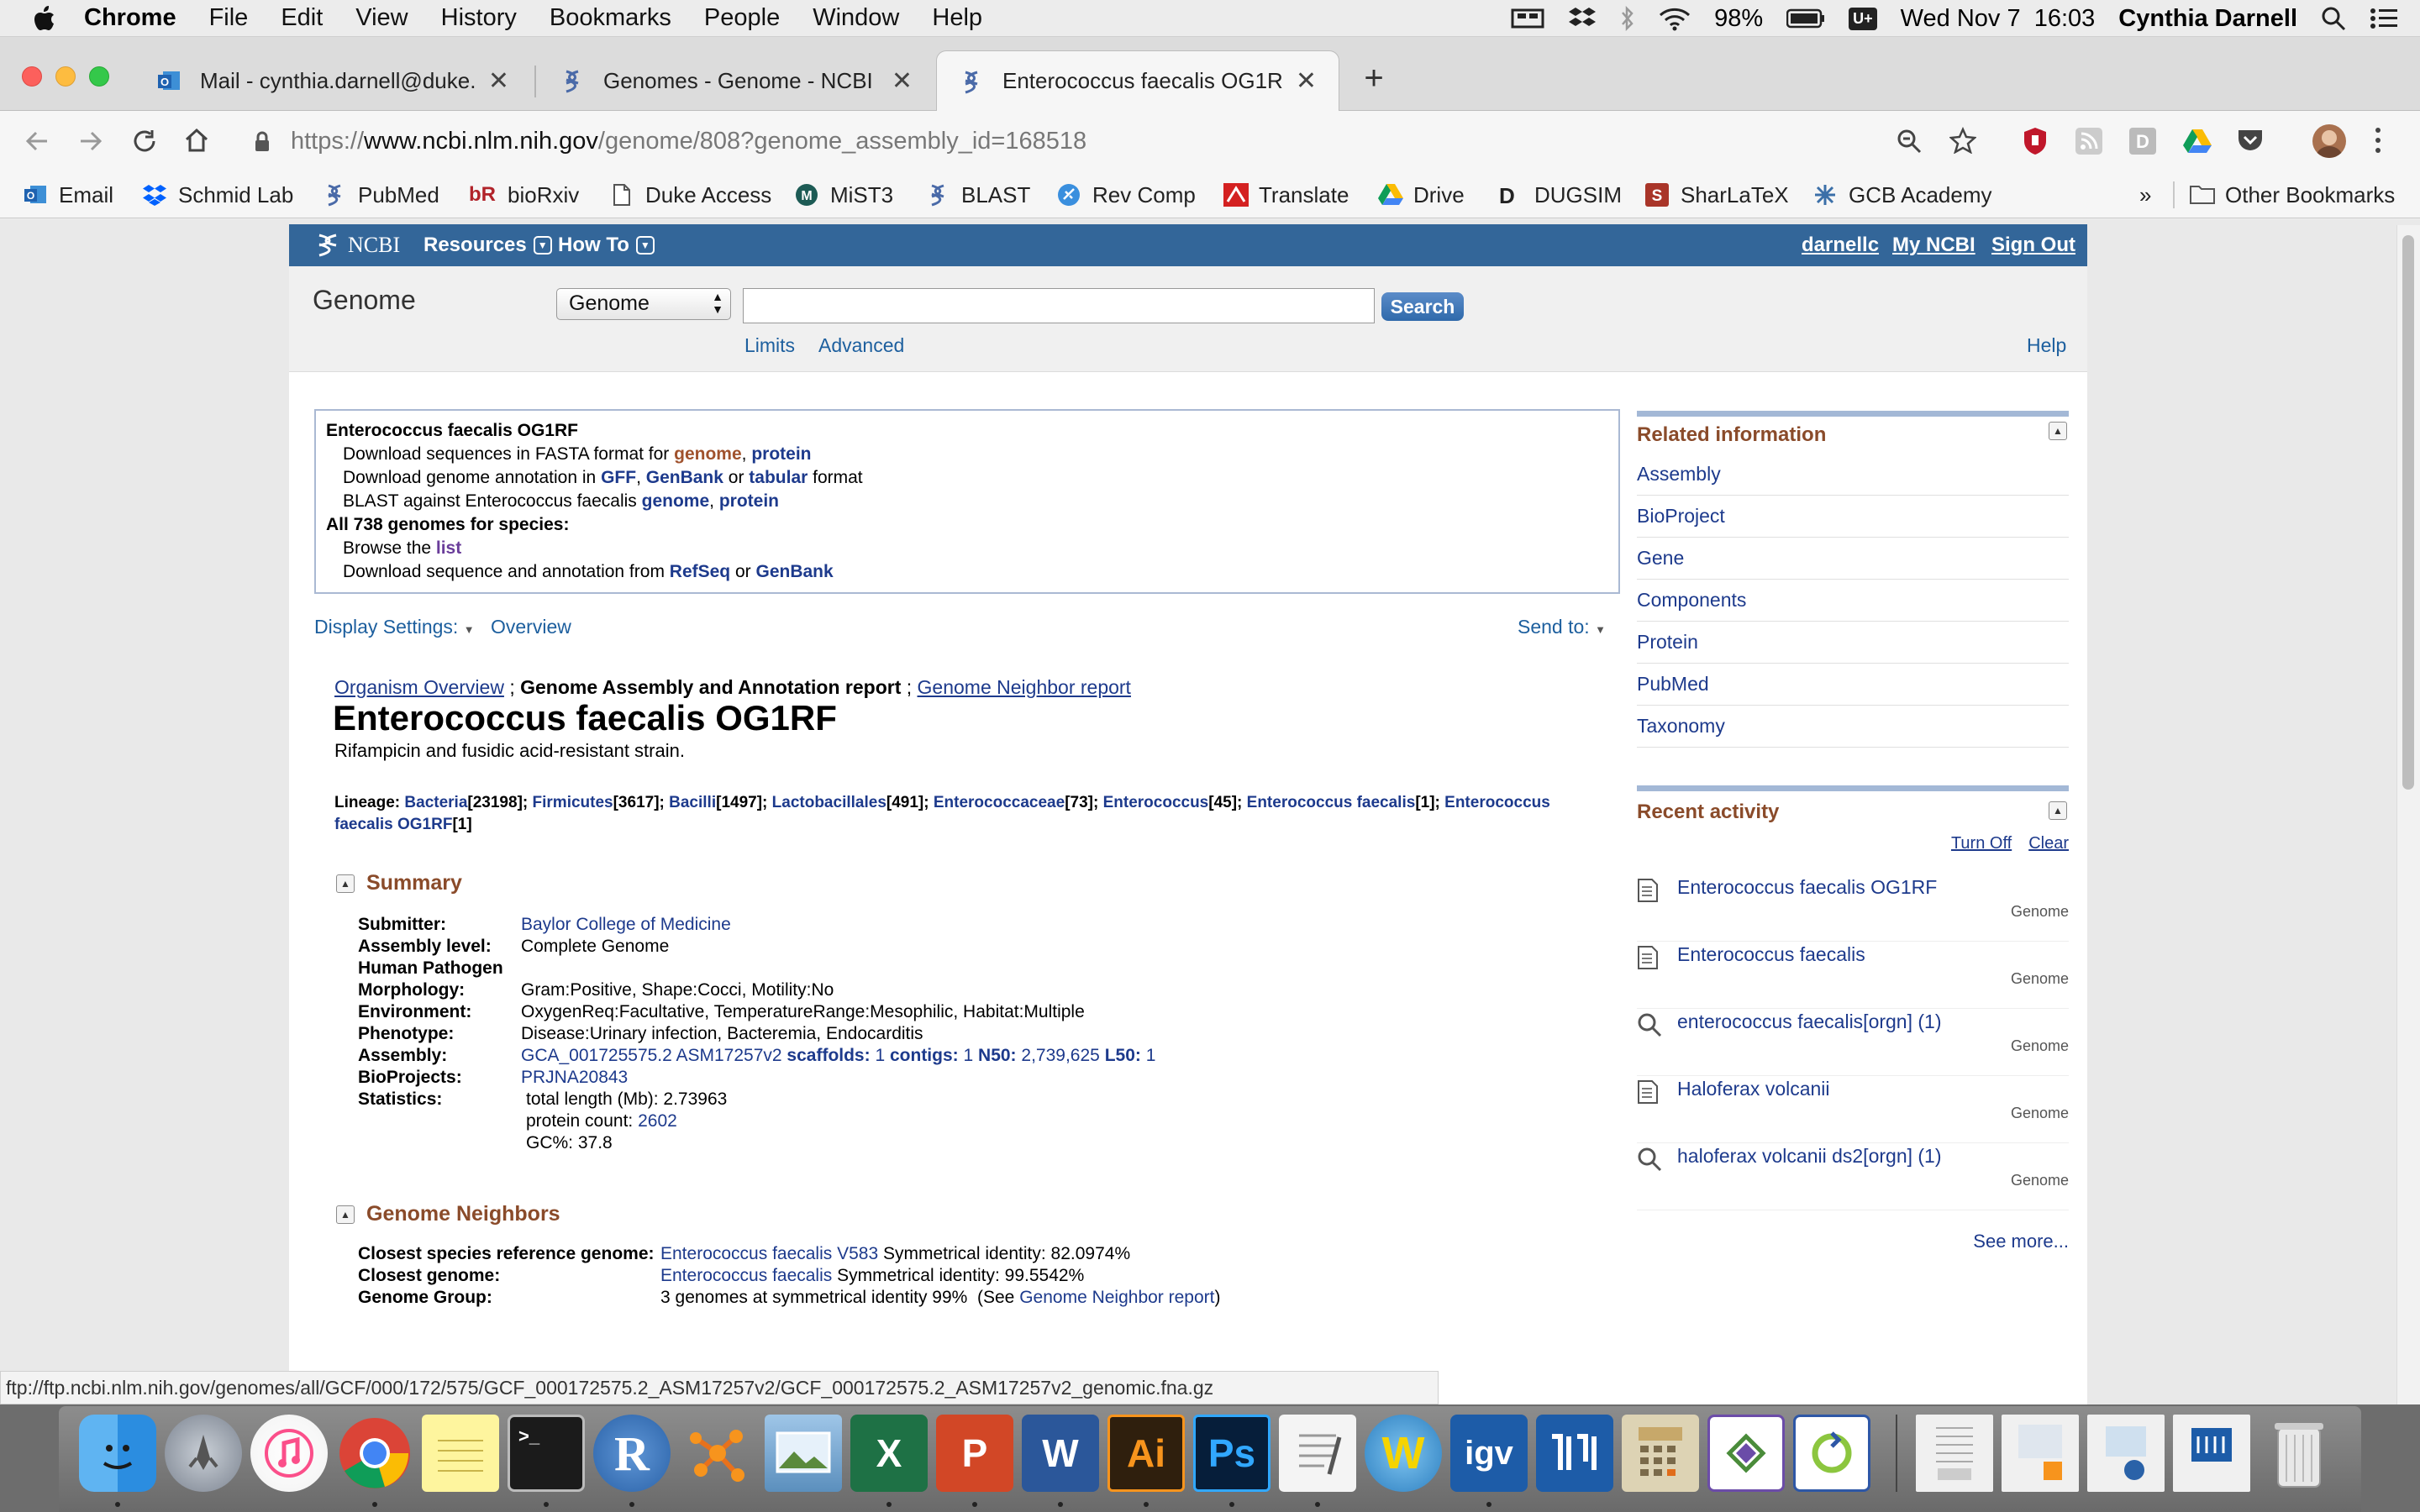  I want to click on ublock-extension-icon, so click(2036, 141).